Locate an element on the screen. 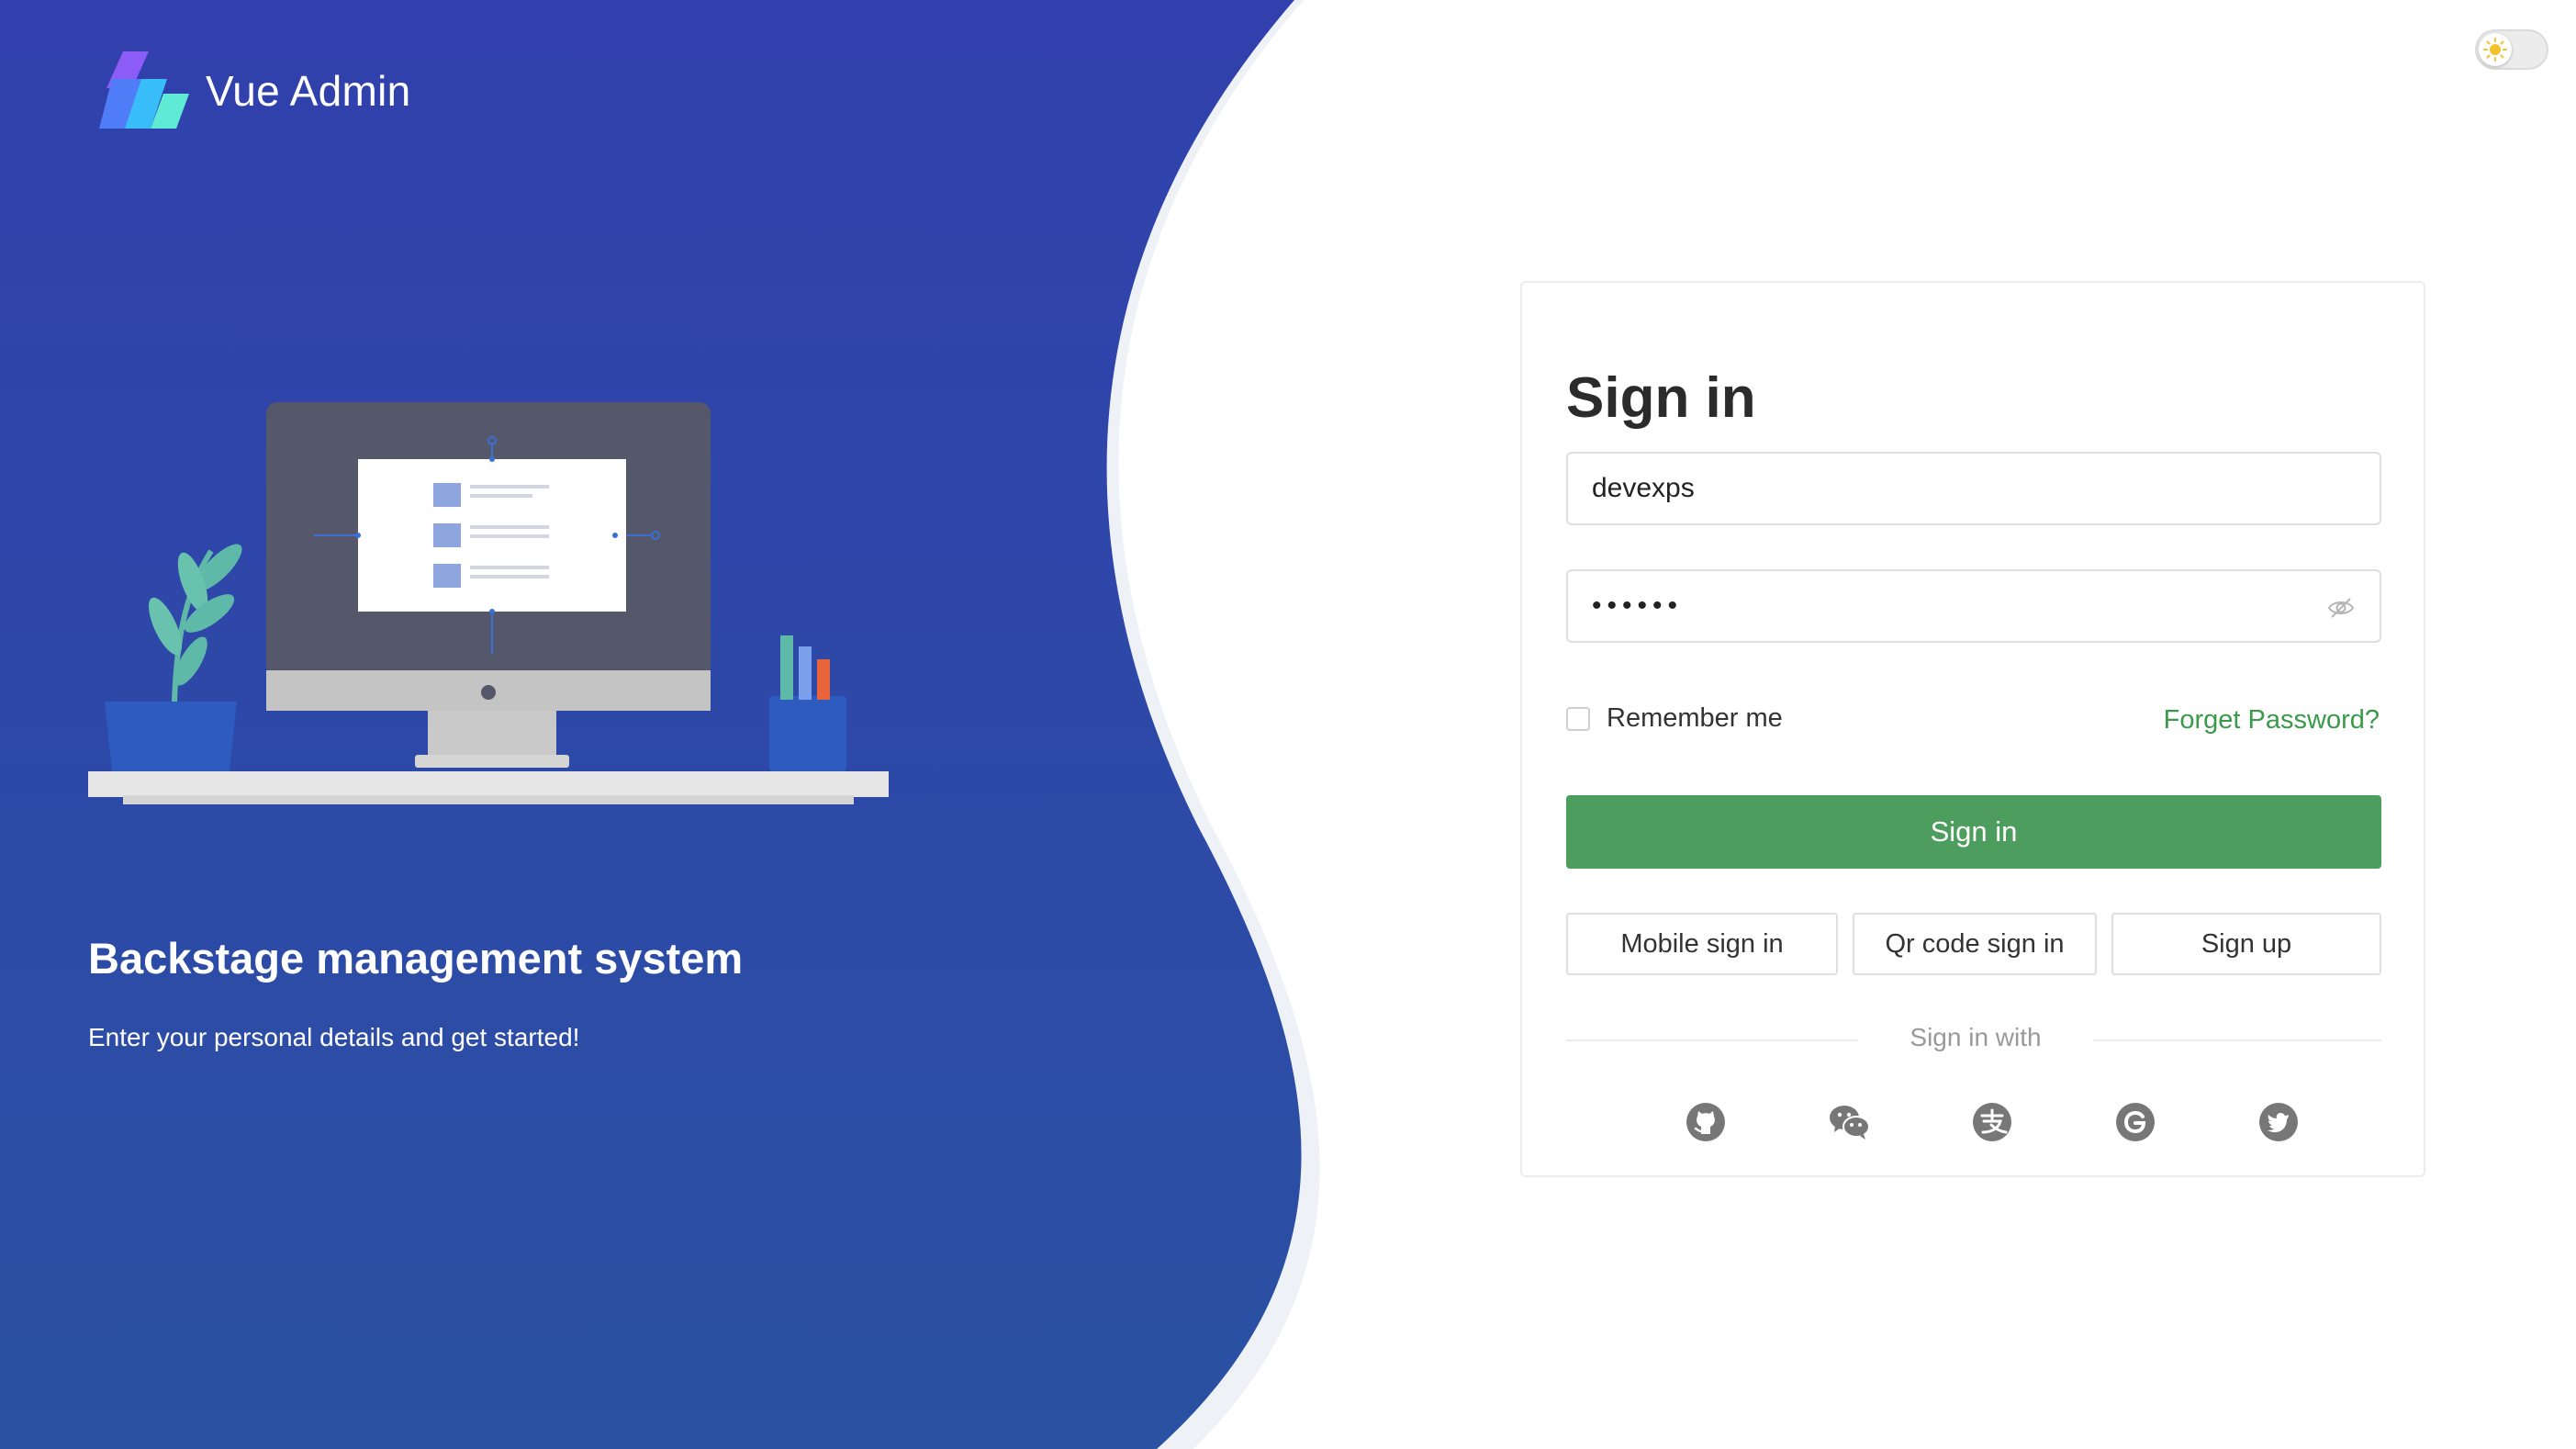  eye-off-icon is located at coordinates (2341, 608).